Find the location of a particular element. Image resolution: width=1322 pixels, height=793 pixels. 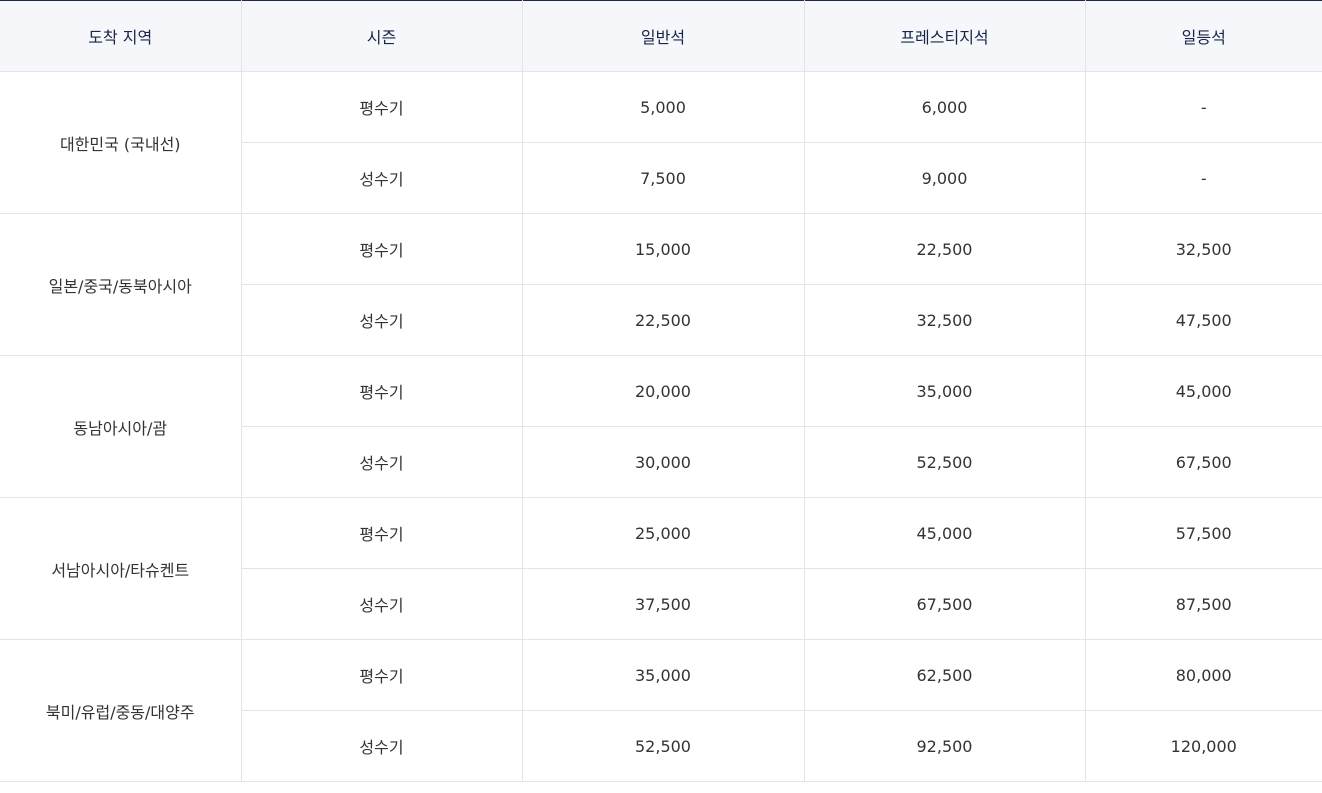

region-cell: 동남아시아/괌 is located at coordinates (121, 426).